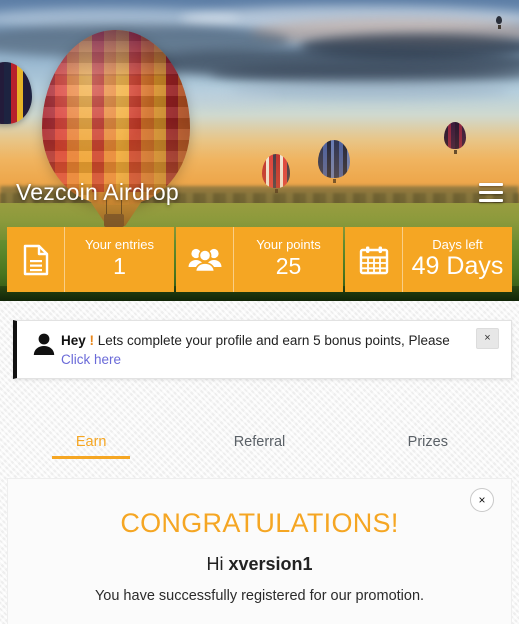  Describe the element at coordinates (114, 220) in the screenshot. I see `balloon-basket` at that location.